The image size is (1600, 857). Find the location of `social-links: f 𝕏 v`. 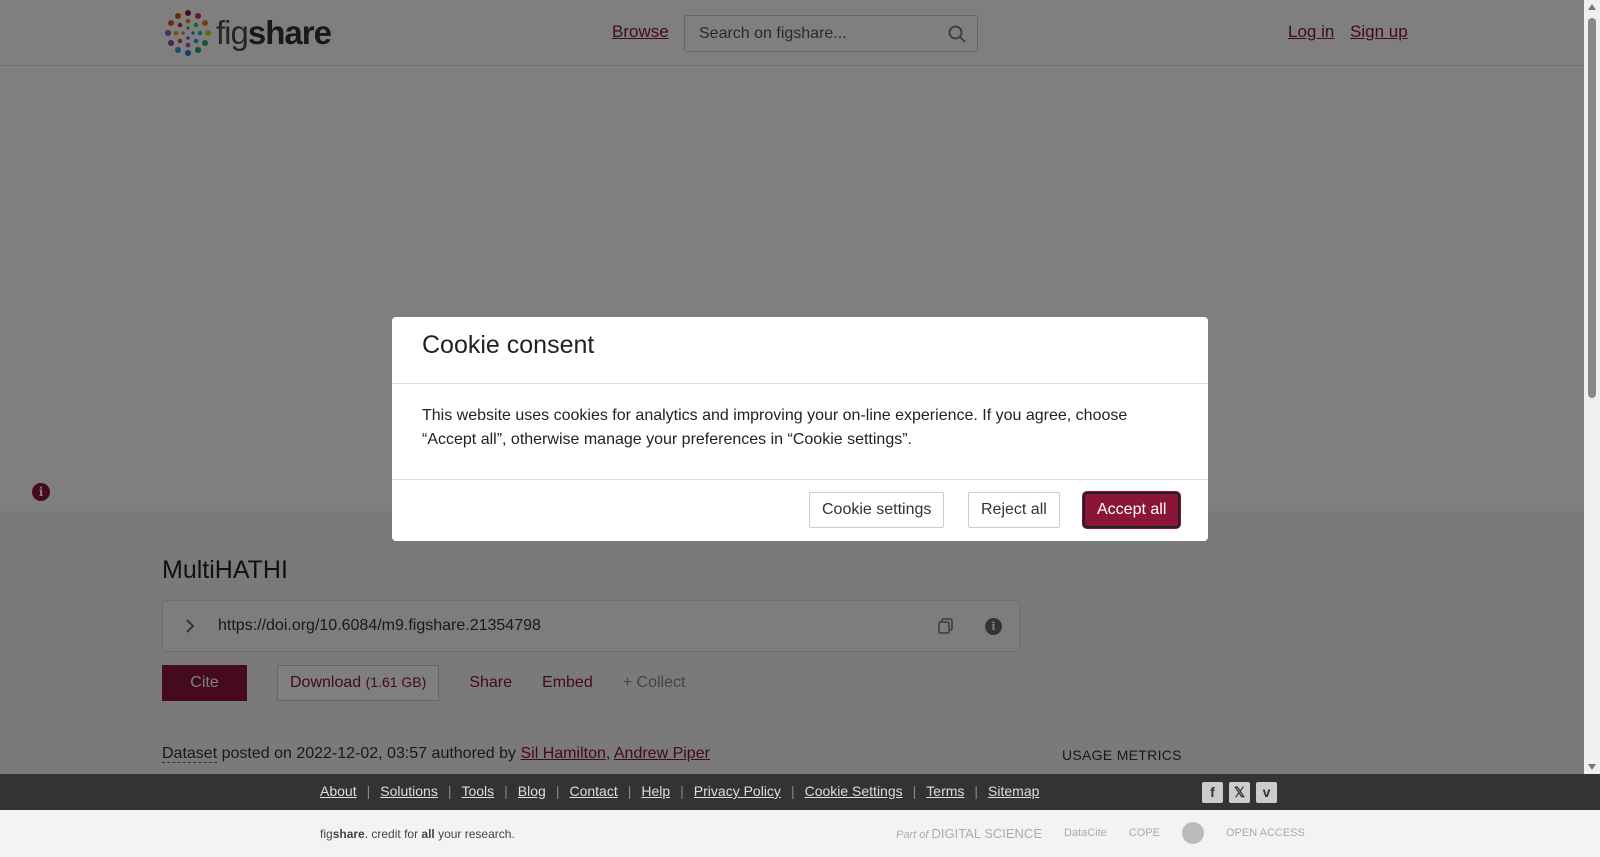

social-links: f 𝕏 v is located at coordinates (1239, 792).